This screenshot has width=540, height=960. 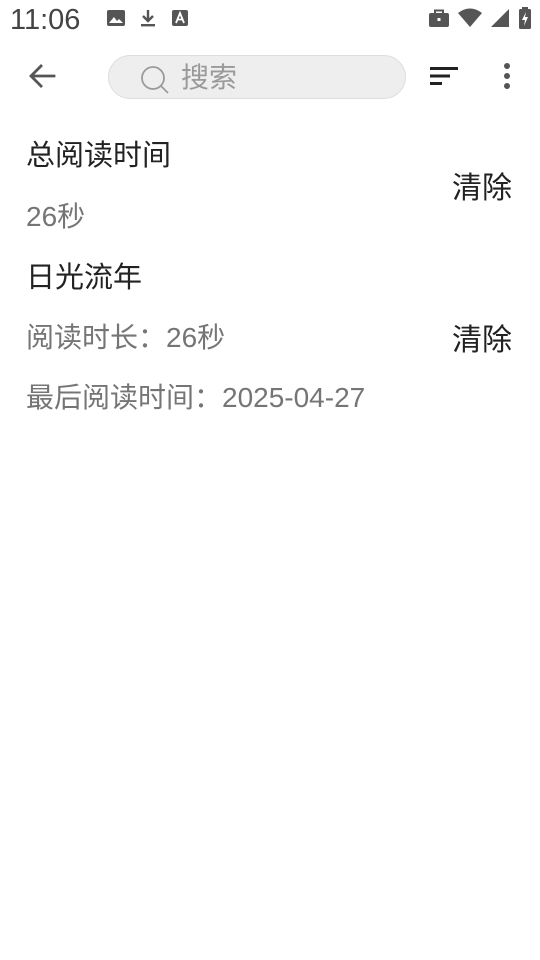 I want to click on sort-icon, so click(x=444, y=78).